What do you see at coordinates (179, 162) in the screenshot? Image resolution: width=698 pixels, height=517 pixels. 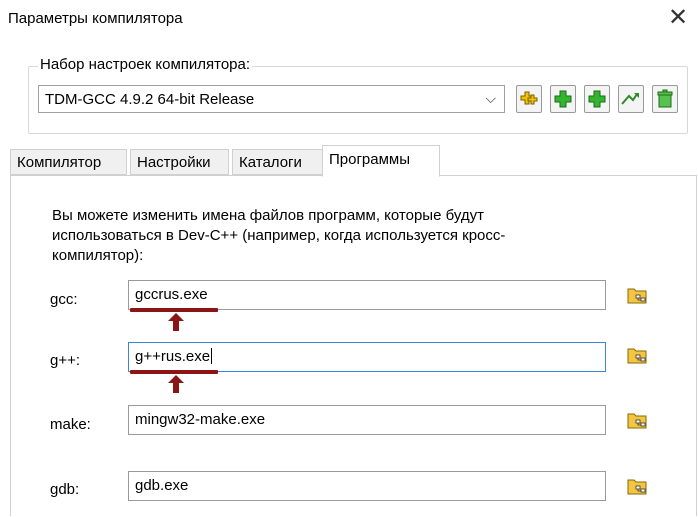 I see `tab-settings: Настройки` at bounding box center [179, 162].